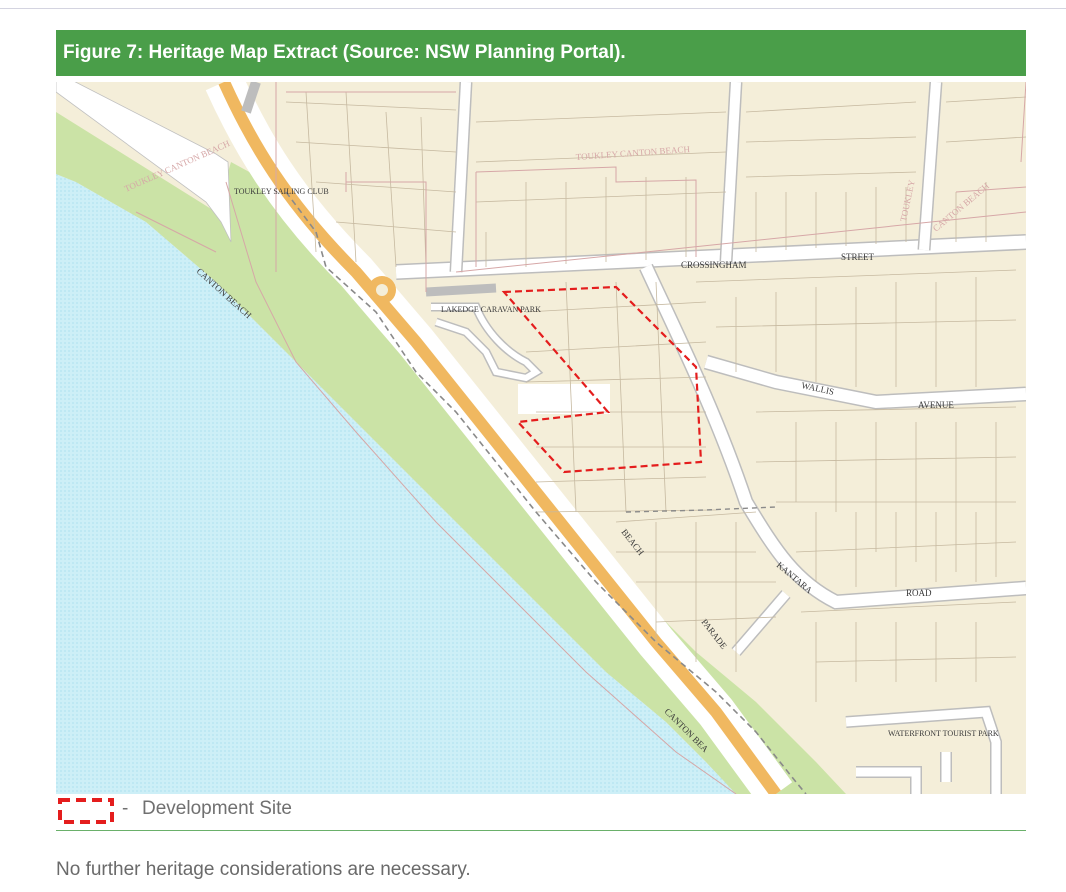 This screenshot has height=892, width=1066. What do you see at coordinates (86, 811) in the screenshot?
I see `development-site-legend-icon` at bounding box center [86, 811].